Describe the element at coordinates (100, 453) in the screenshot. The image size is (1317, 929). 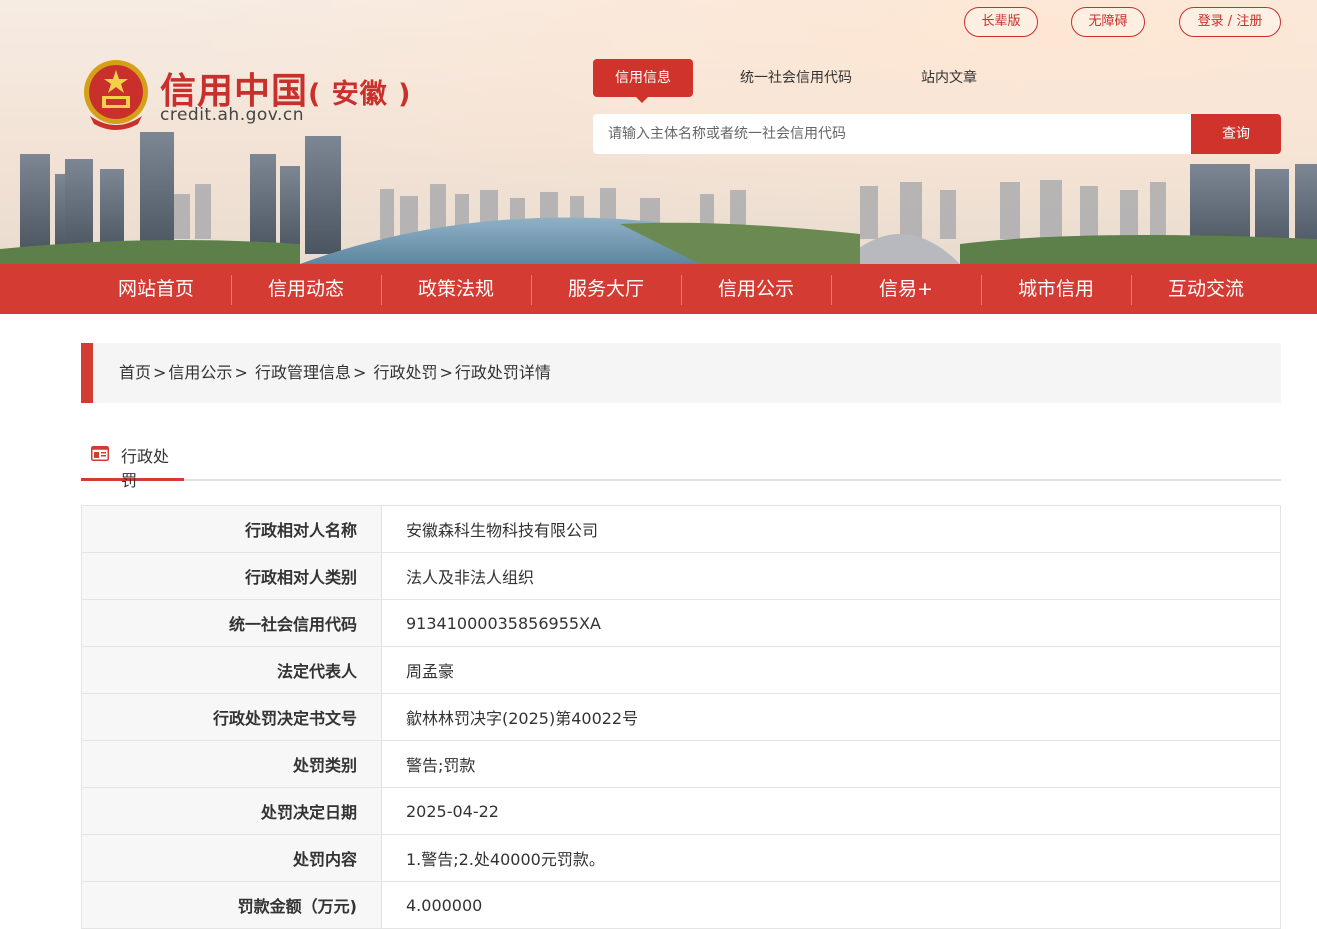
I see `list-card-icon` at that location.